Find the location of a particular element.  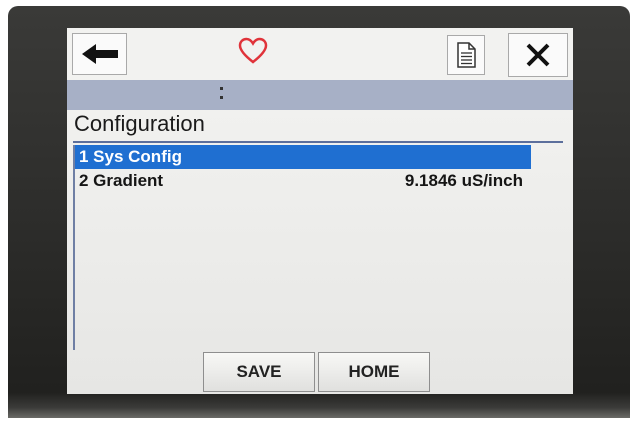

document-icon is located at coordinates (466, 55).